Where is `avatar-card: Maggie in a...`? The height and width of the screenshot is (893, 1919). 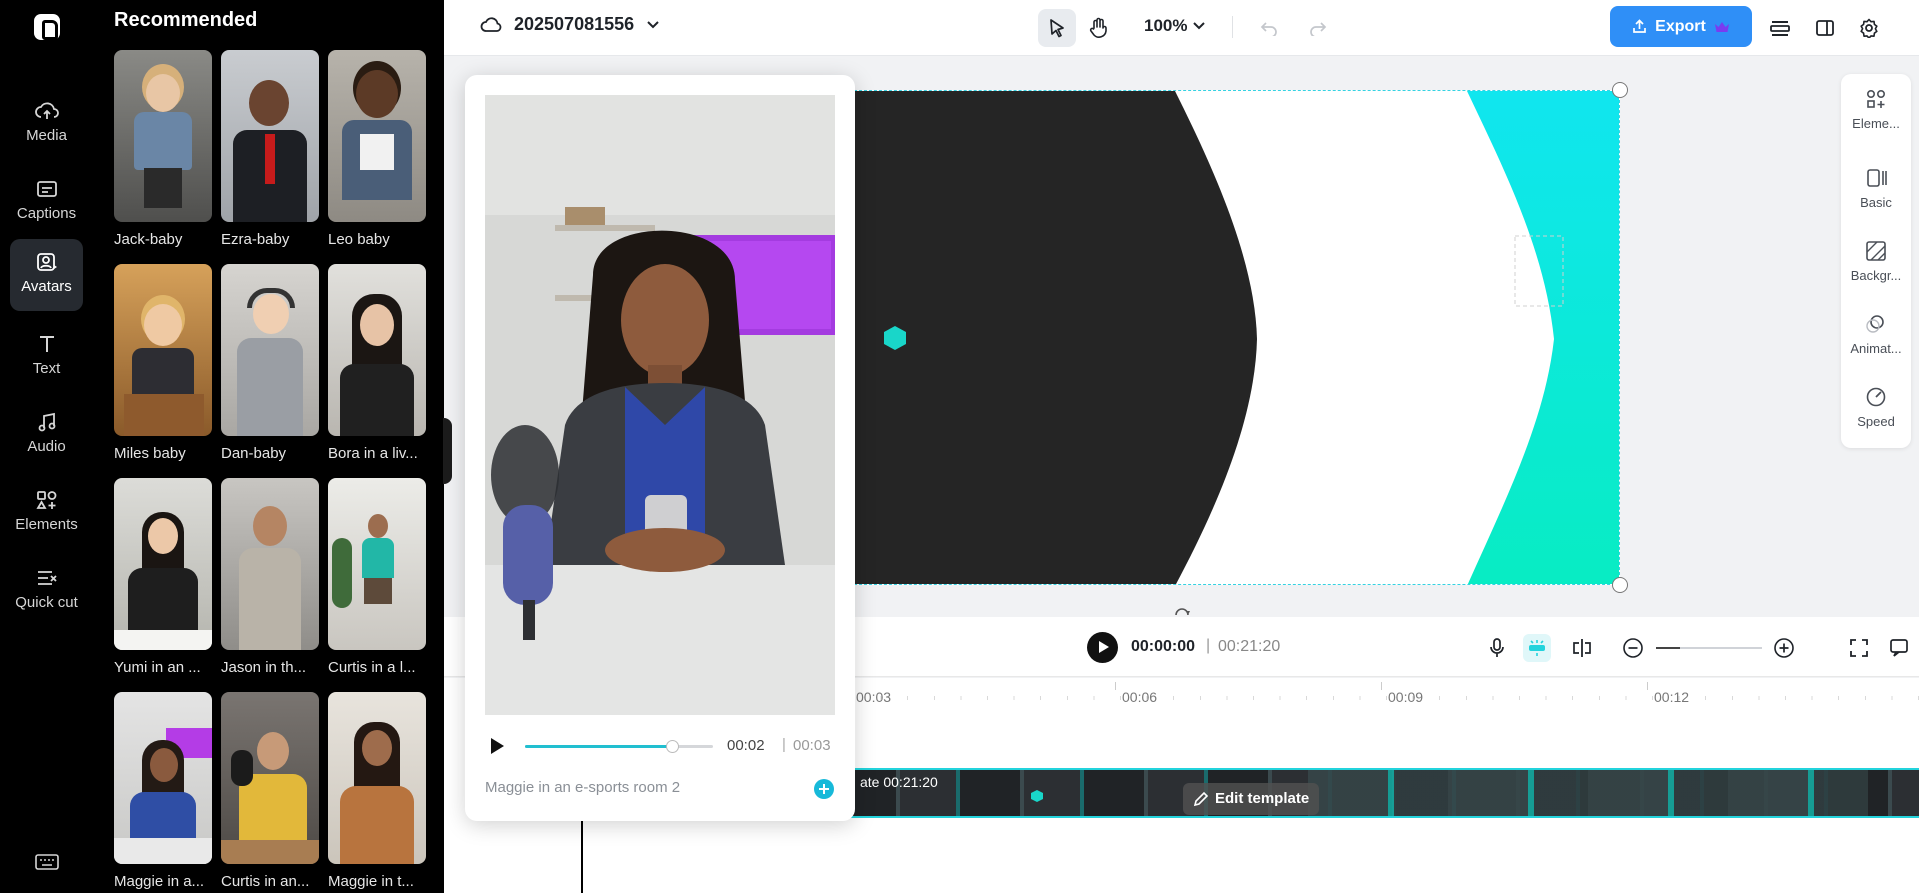
avatar-card: Maggie in a... is located at coordinates (163, 791).